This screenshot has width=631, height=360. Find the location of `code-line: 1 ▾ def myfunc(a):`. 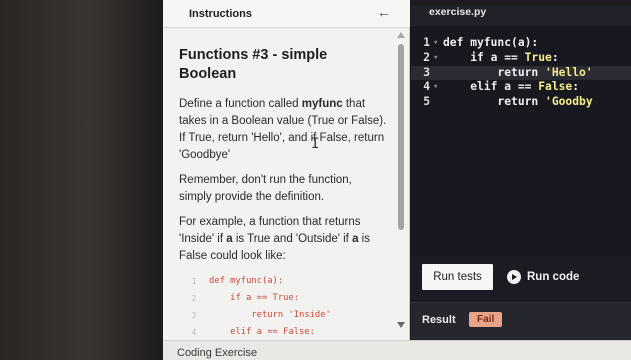

code-line: 1 ▾ def myfunc(a): is located at coordinates (521, 43).